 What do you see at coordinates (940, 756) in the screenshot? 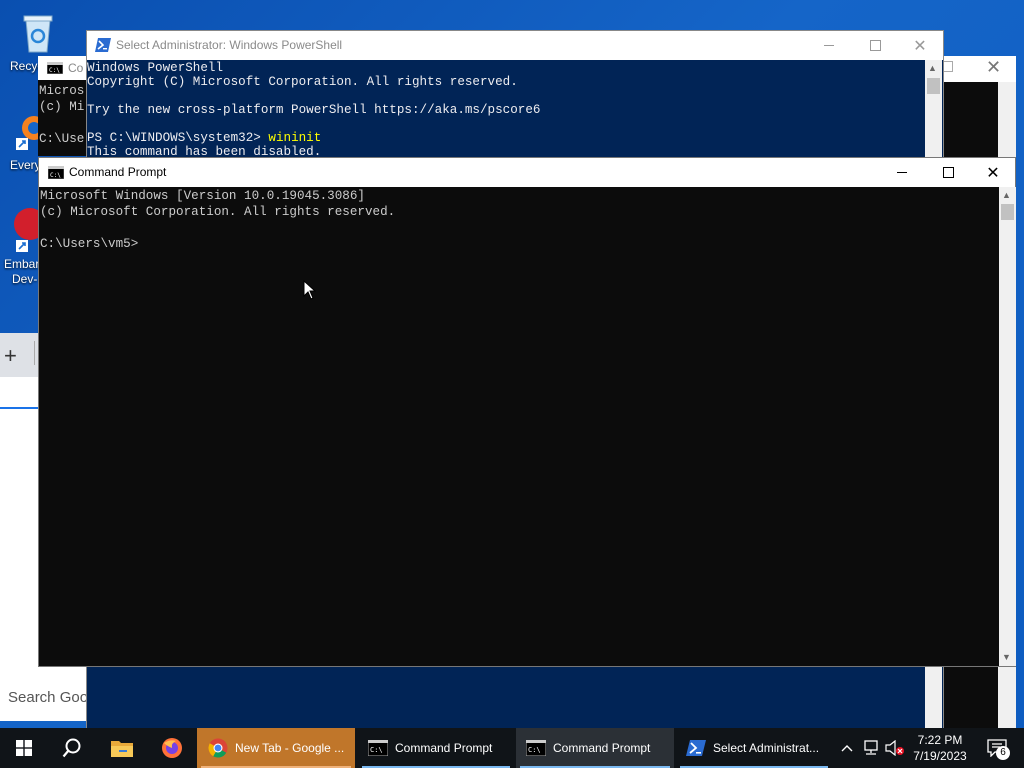
I see `clock-date: 7/19/2023` at bounding box center [940, 756].